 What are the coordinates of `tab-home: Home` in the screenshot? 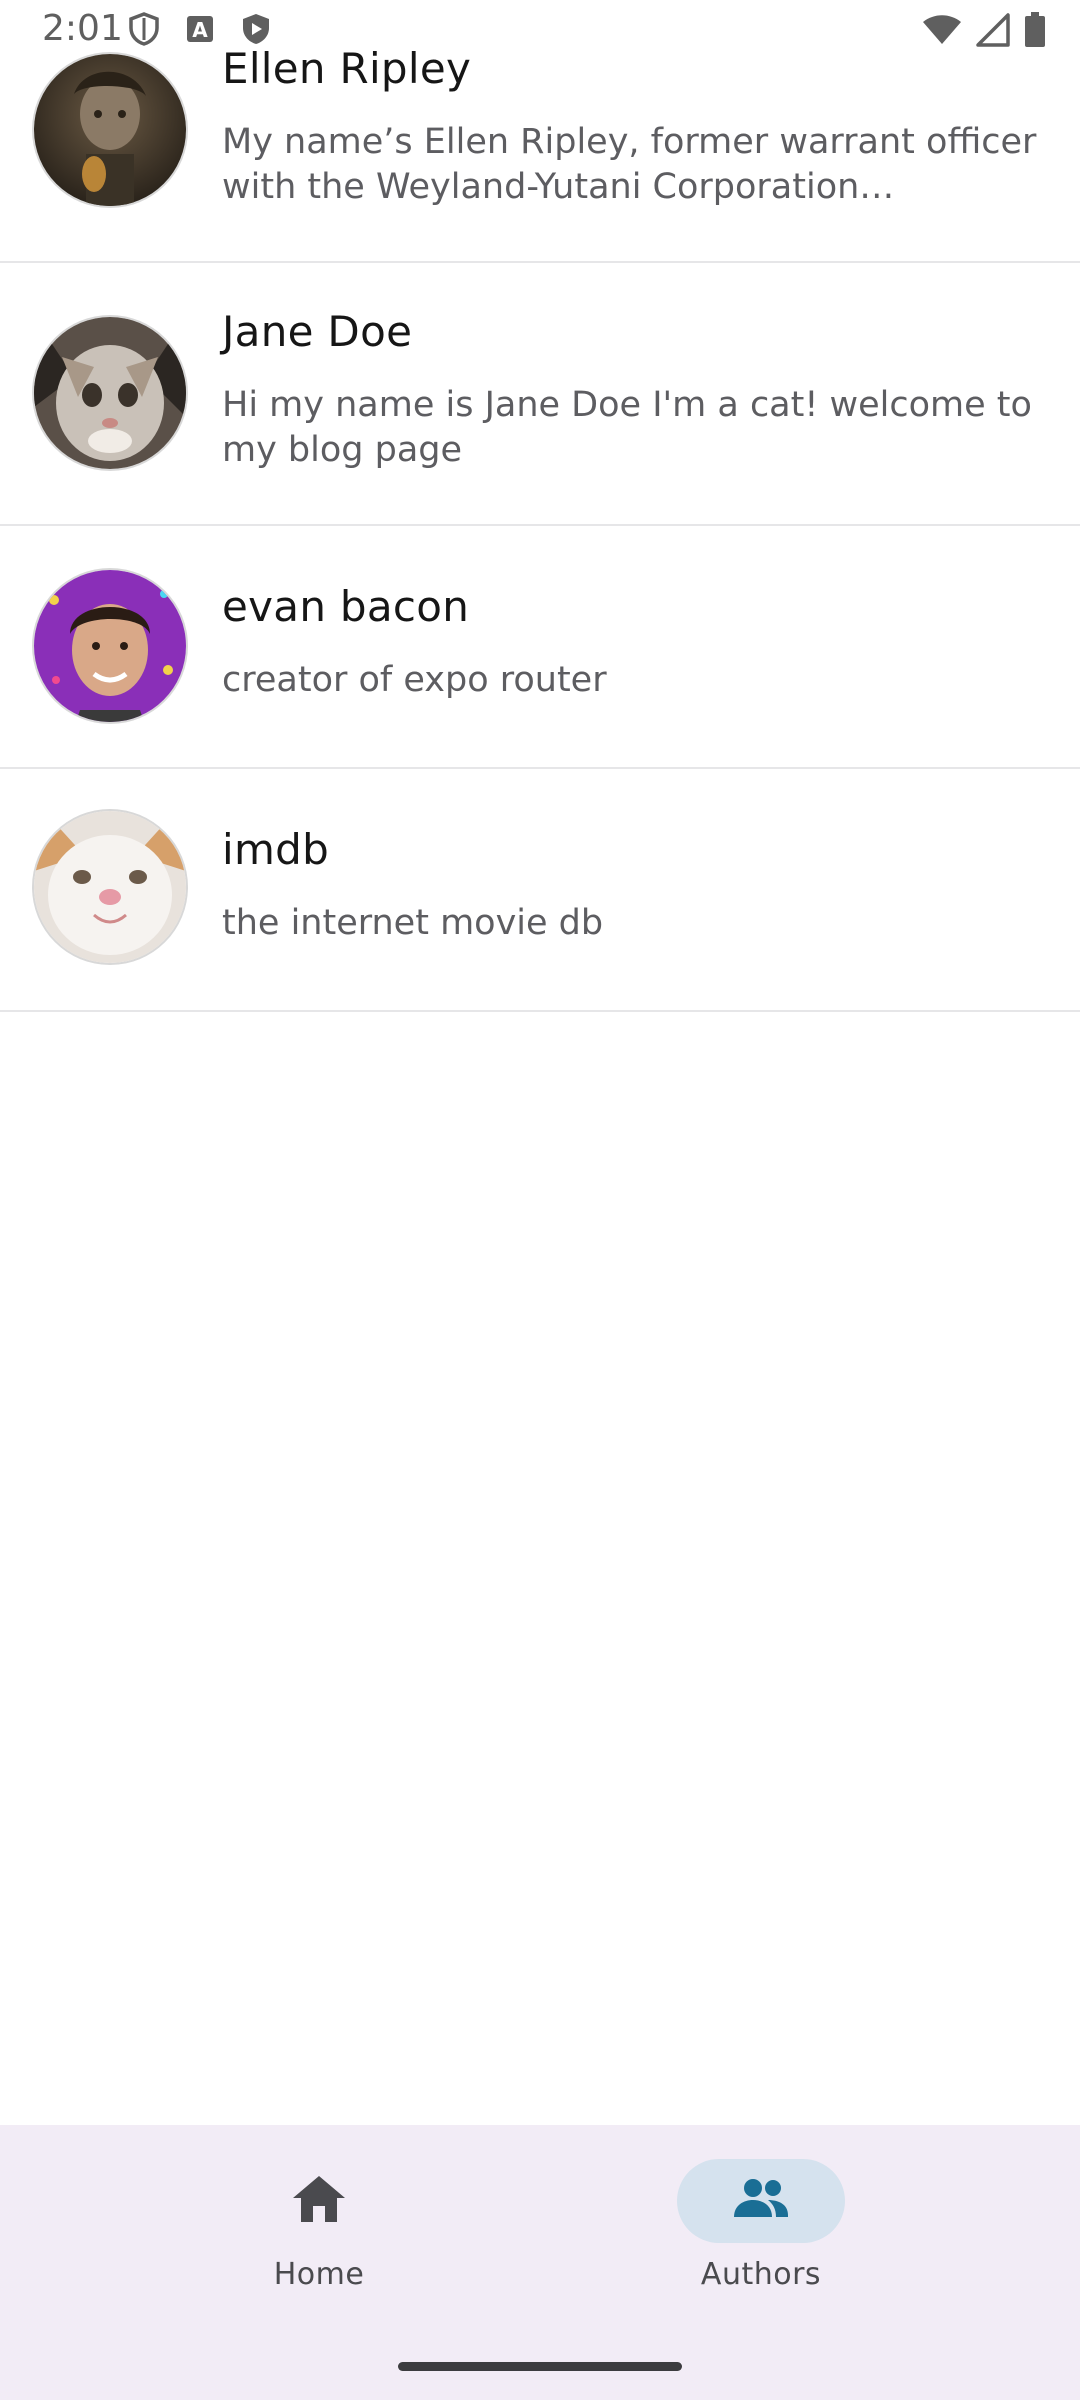 It's located at (319, 2239).